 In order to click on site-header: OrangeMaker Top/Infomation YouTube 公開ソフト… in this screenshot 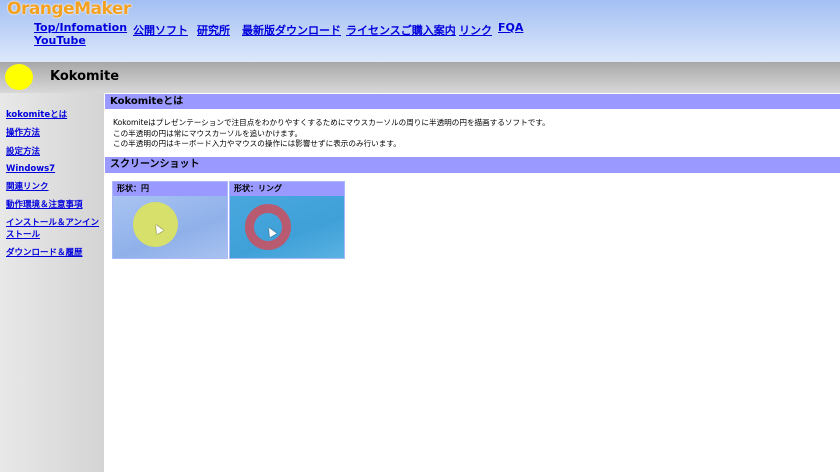, I will do `click(420, 31)`.